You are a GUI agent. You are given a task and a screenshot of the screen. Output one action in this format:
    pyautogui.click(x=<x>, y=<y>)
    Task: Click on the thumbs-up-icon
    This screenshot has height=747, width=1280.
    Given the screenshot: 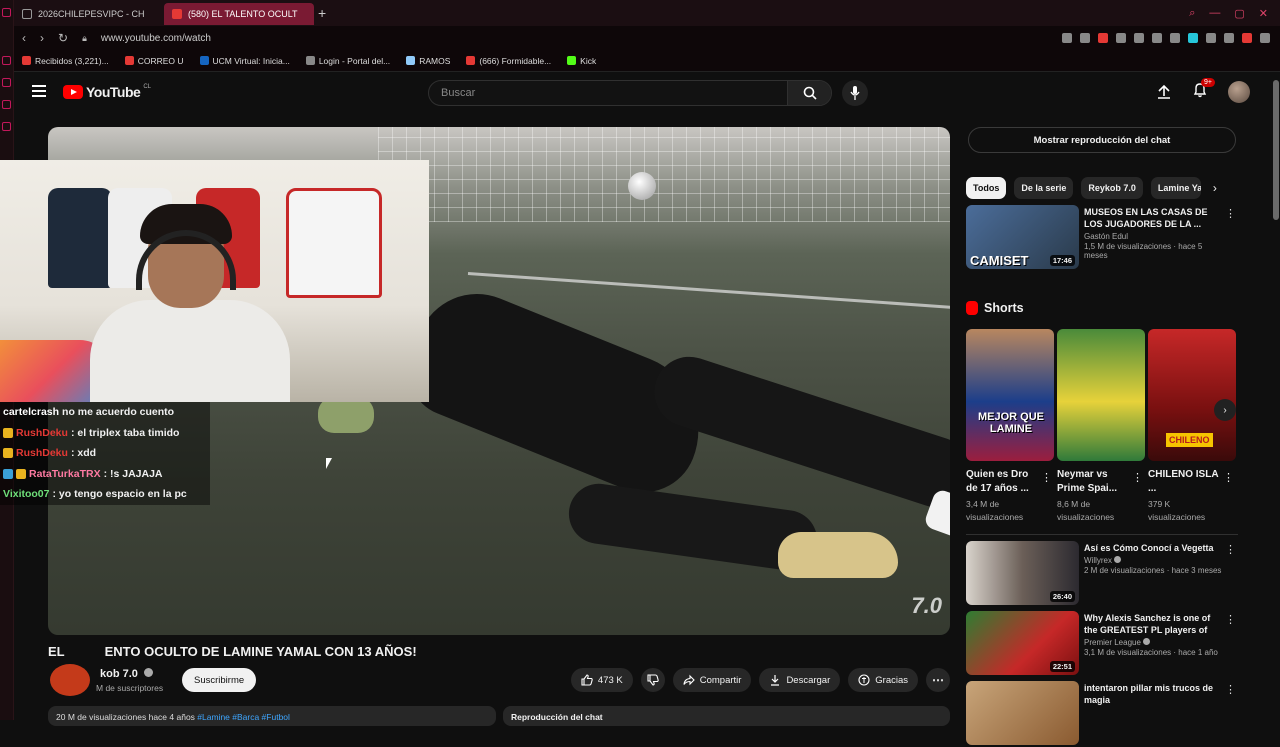 What is the action you would take?
    pyautogui.click(x=587, y=680)
    